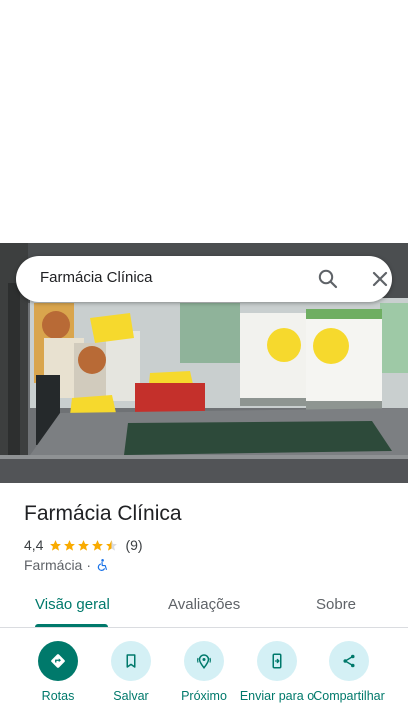  I want to click on place-title: Farmácia Clínica, so click(103, 513).